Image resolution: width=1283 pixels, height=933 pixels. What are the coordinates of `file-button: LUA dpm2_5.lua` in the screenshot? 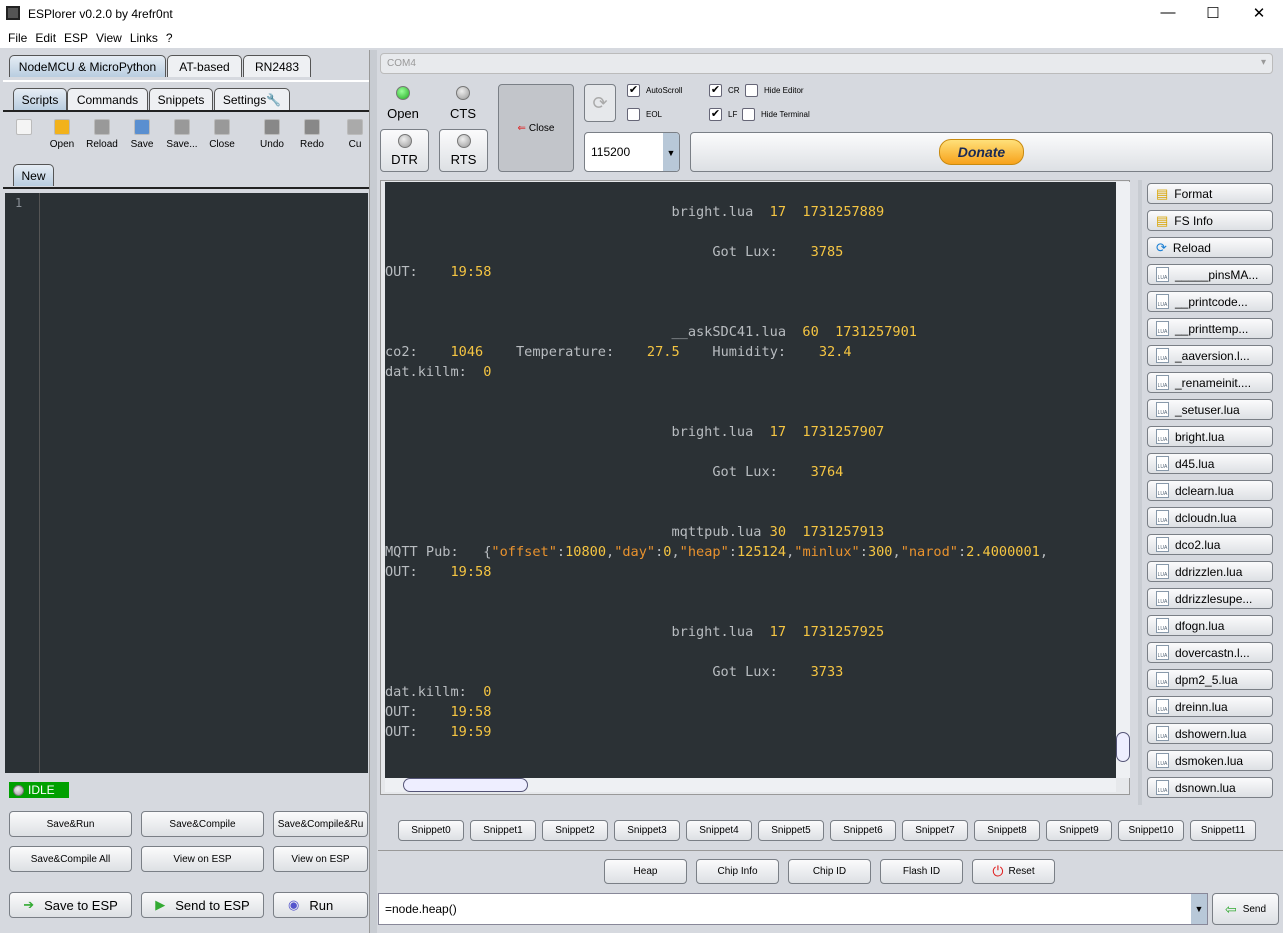 It's located at (1210, 679).